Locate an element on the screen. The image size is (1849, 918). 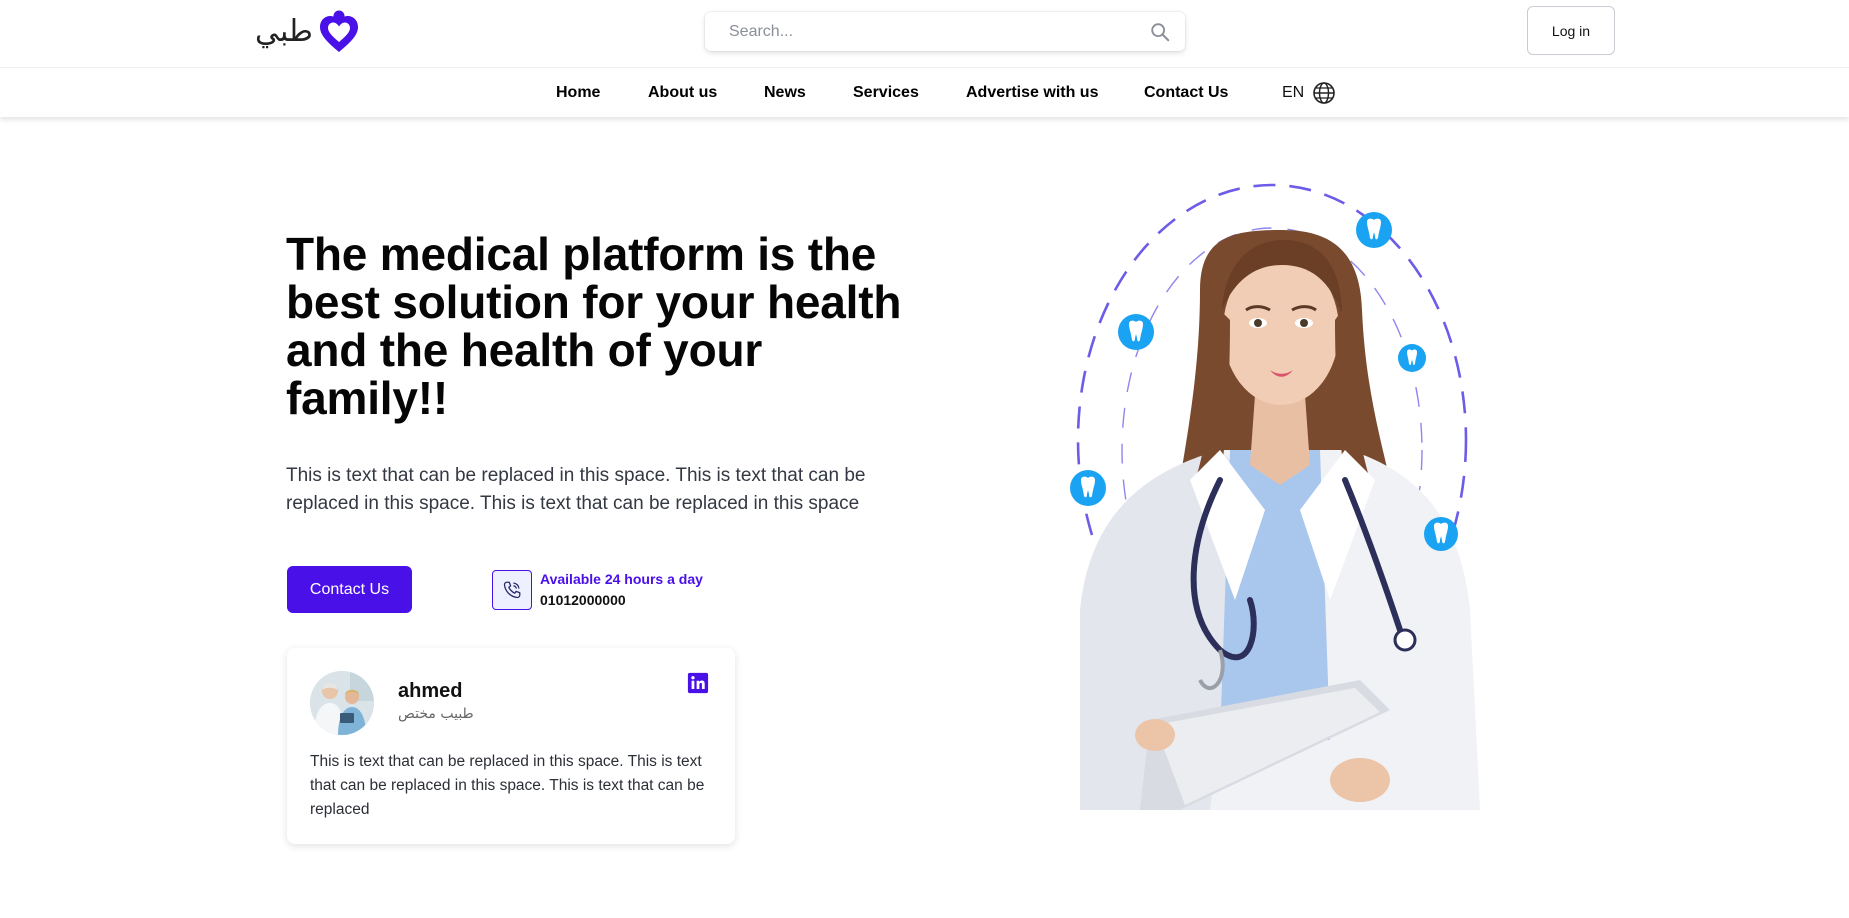
nav-news: News is located at coordinates (785, 93).